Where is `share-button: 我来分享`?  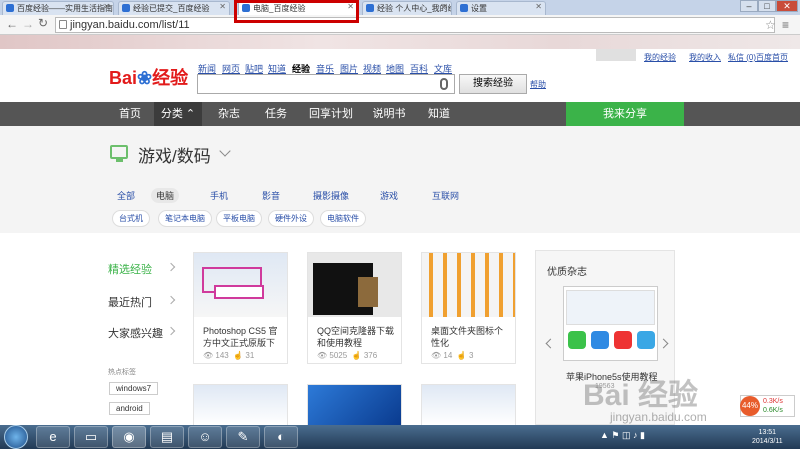 share-button: 我来分享 is located at coordinates (625, 114).